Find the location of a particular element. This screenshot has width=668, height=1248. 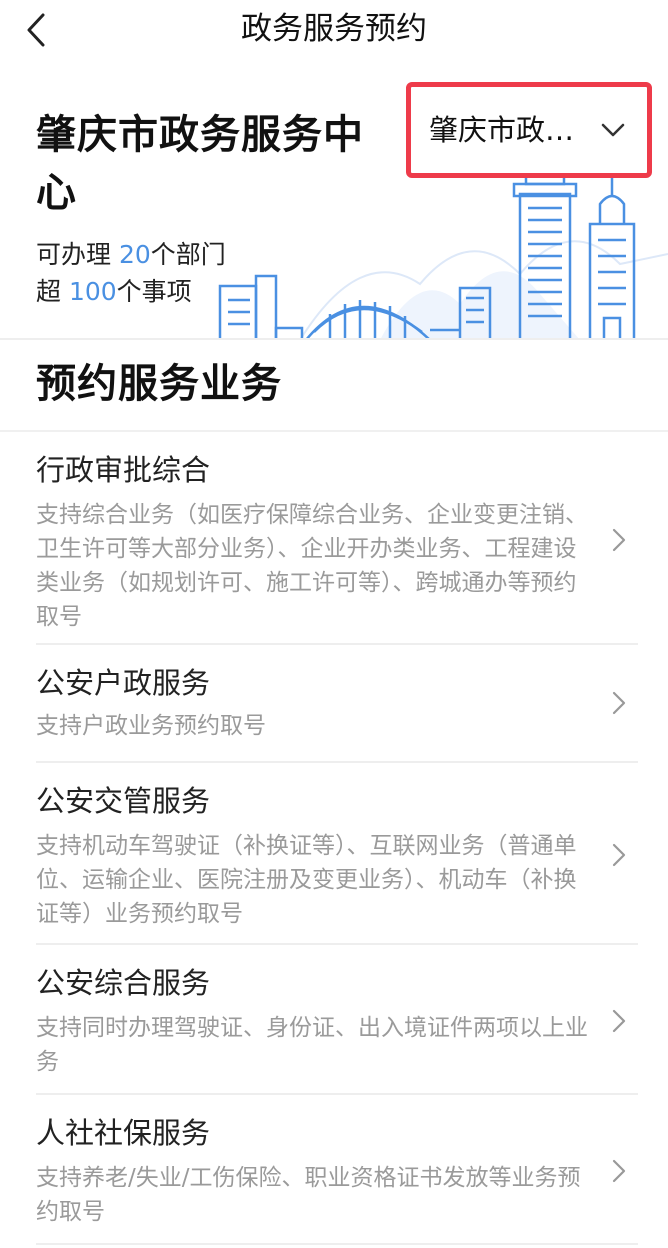

service-desc: 支持同时办理驾驶证、身份证、出入境证件两项以上业务 is located at coordinates (312, 1045).